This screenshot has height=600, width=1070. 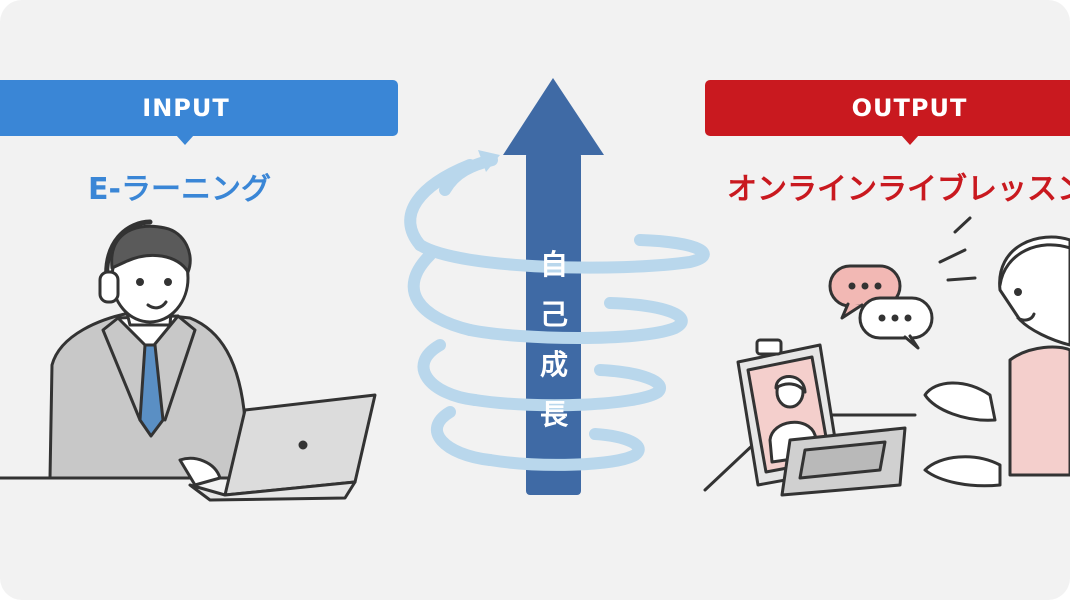 What do you see at coordinates (450, 312) in the screenshot?
I see `spiral-back` at bounding box center [450, 312].